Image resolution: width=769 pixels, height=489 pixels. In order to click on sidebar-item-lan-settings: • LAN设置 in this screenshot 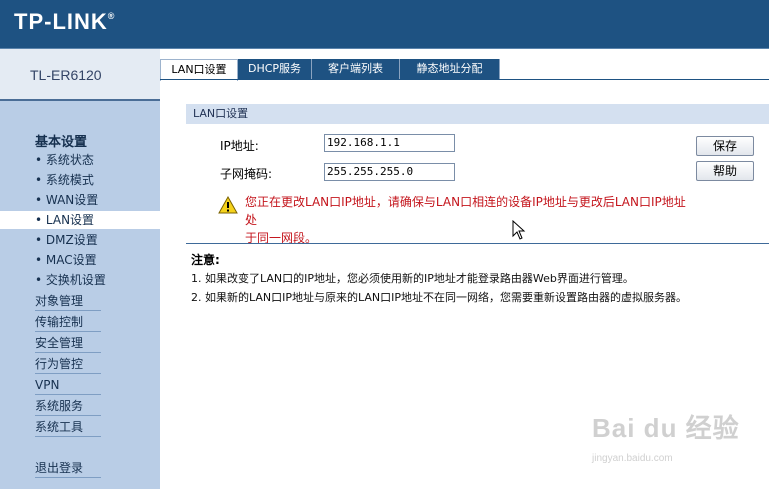, I will do `click(80, 220)`.